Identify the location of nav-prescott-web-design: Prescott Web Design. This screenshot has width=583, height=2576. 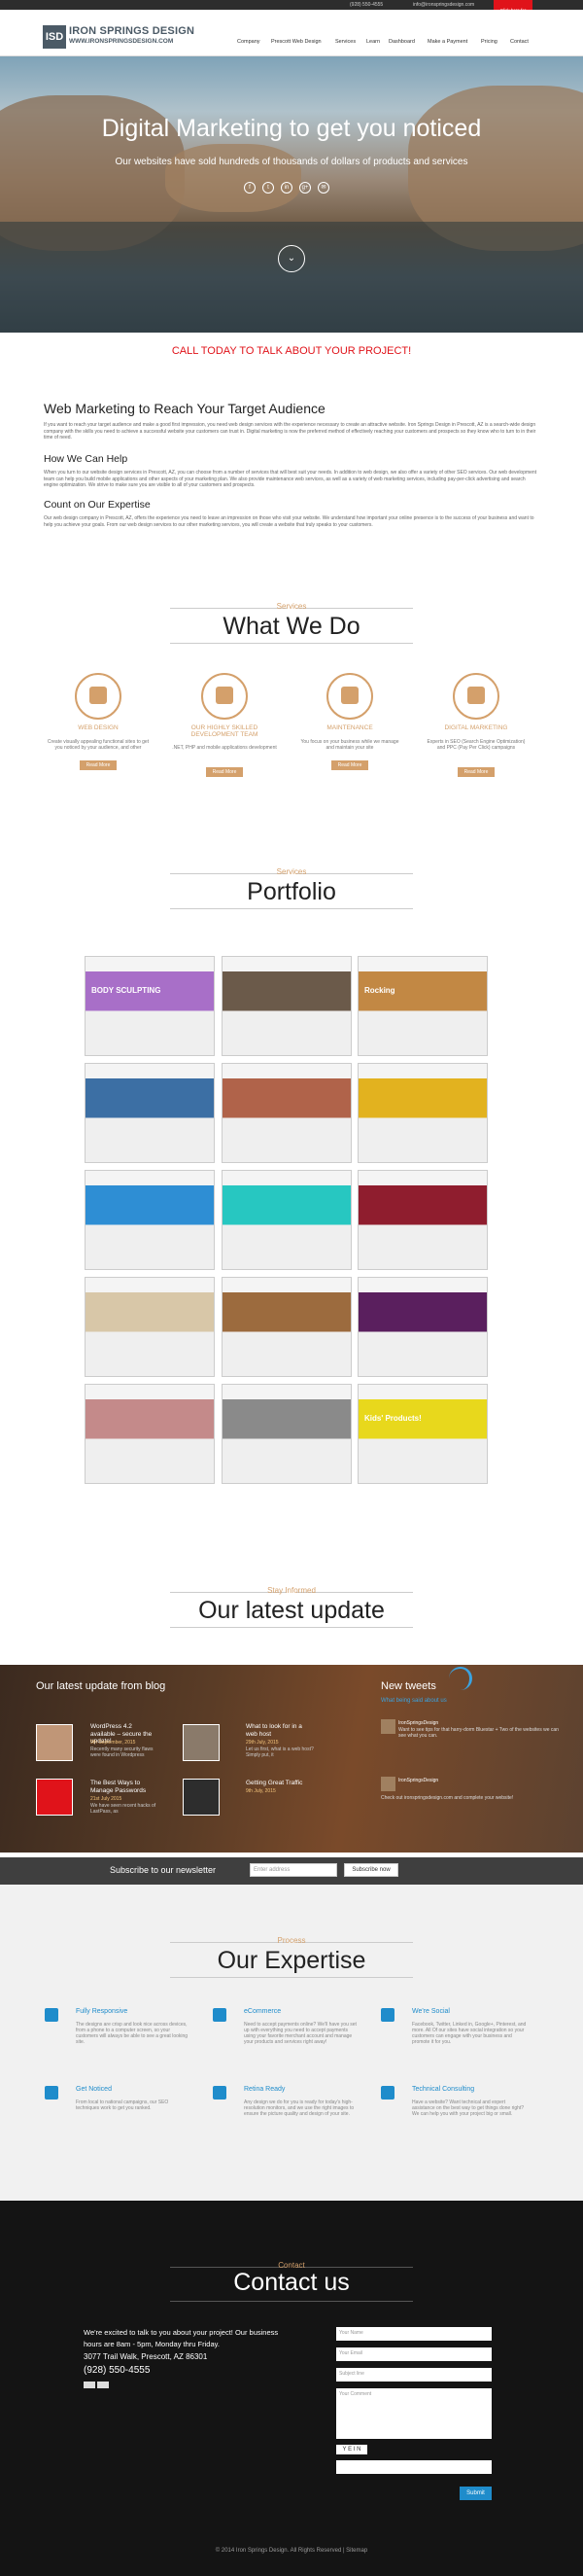
(296, 42).